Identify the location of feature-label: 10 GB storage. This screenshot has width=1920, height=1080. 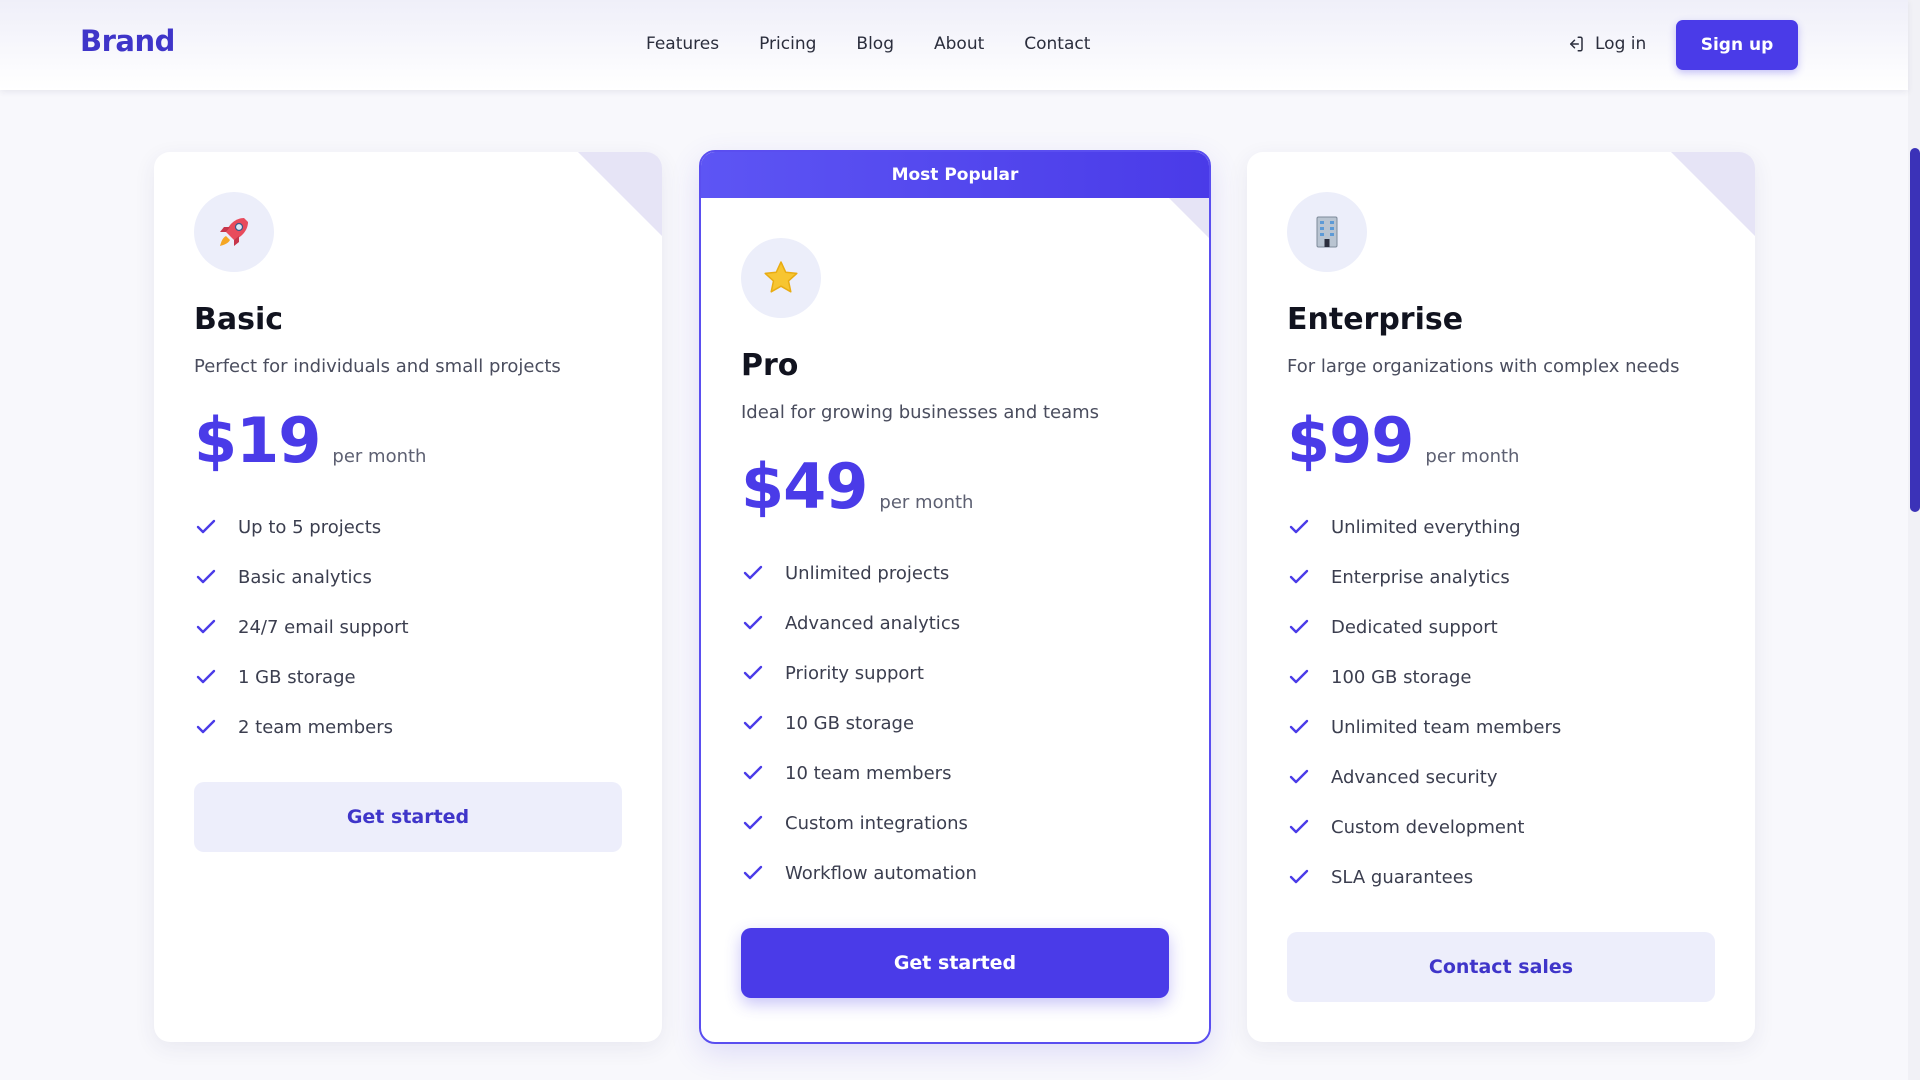
(850, 723).